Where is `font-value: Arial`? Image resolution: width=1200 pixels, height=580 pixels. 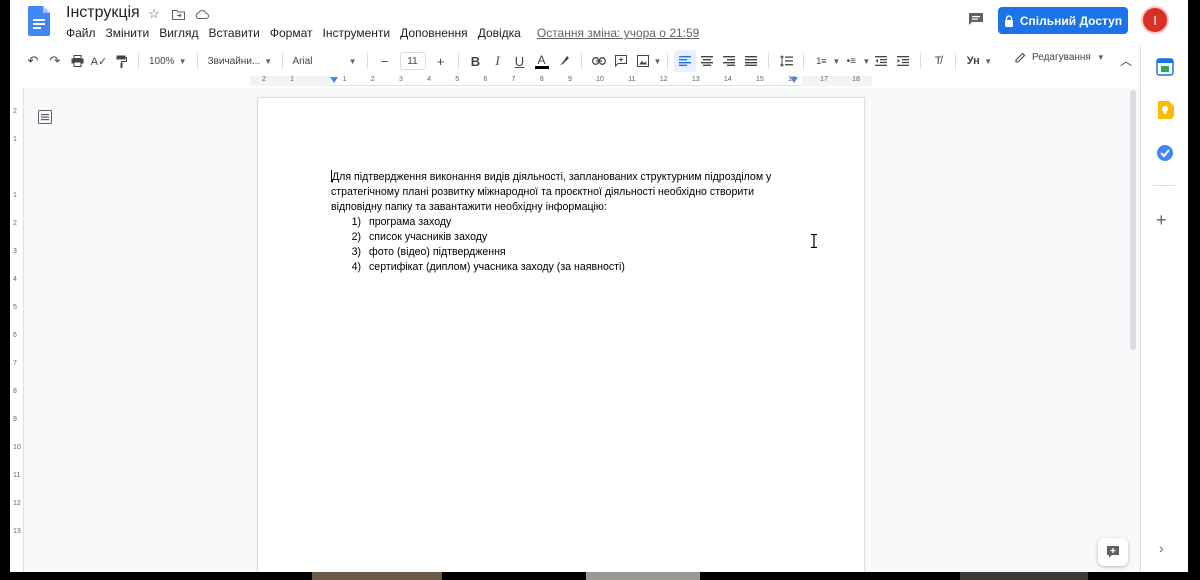 font-value: Arial is located at coordinates (302, 61).